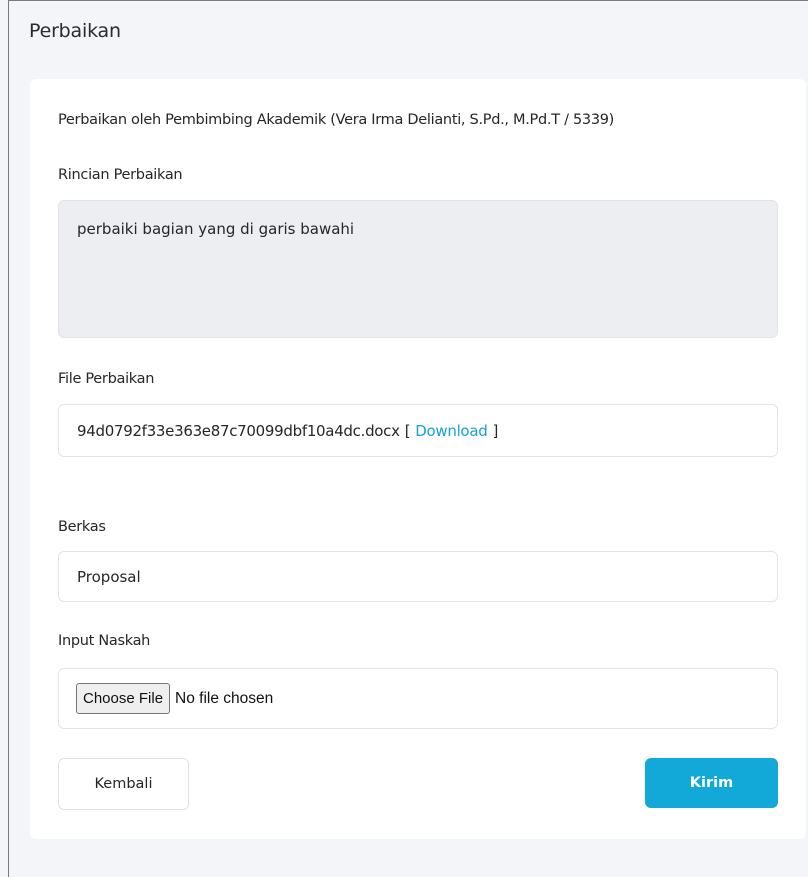 The image size is (808, 877). Describe the element at coordinates (407, 430) in the screenshot. I see `bracket-open: [` at that location.